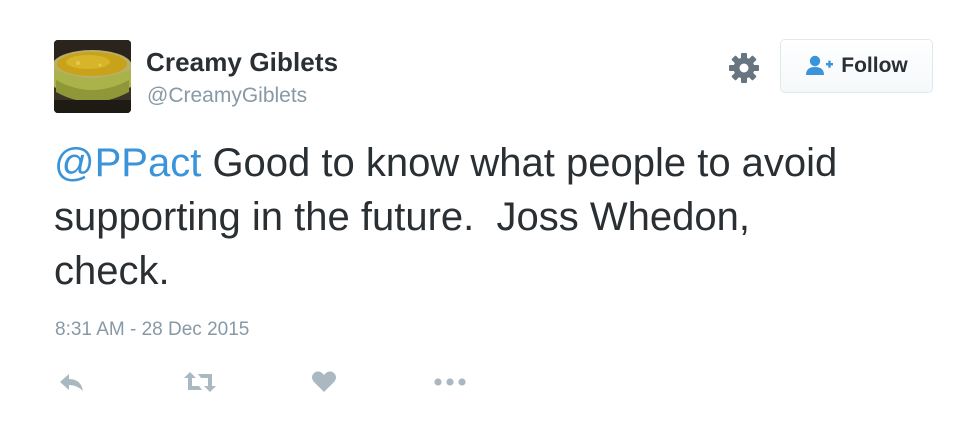 The image size is (980, 435). Describe the element at coordinates (112, 271) in the screenshot. I see `tweet-text-line-3: check.` at that location.